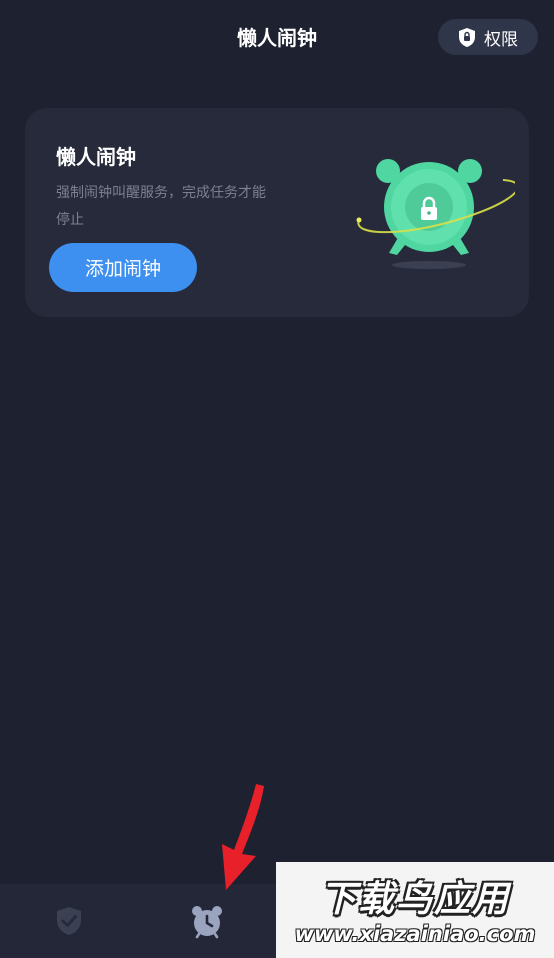 The image size is (554, 958). What do you see at coordinates (277, 36) in the screenshot?
I see `top-bar: 懒人闹钟 权限` at bounding box center [277, 36].